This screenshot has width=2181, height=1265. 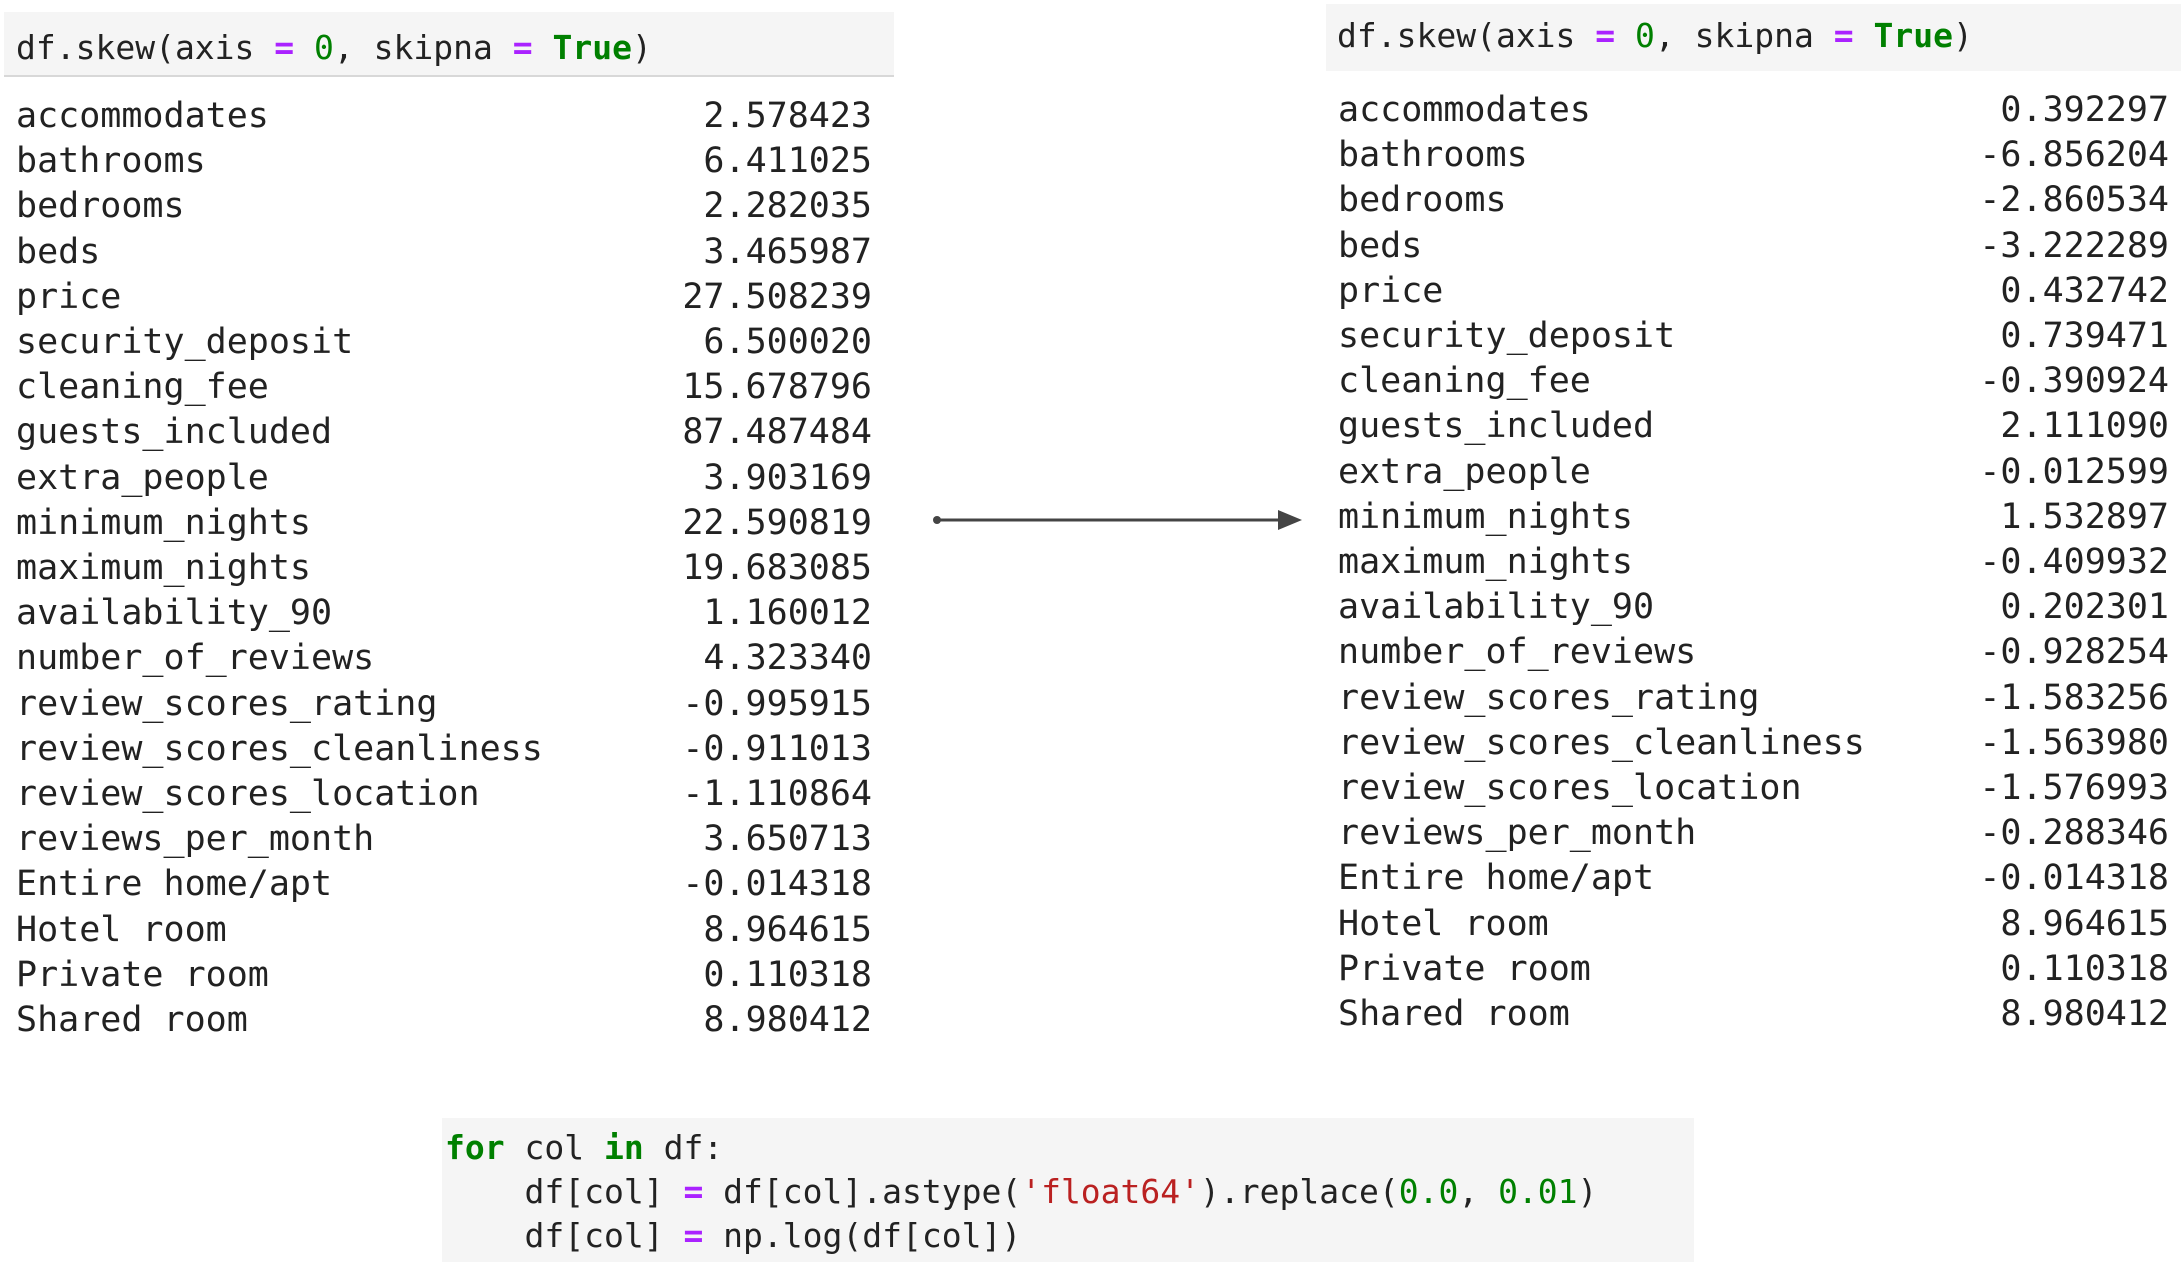 What do you see at coordinates (1069, 1236) in the screenshot?
I see `code-line-3: df[col] = np.log(df[col])` at bounding box center [1069, 1236].